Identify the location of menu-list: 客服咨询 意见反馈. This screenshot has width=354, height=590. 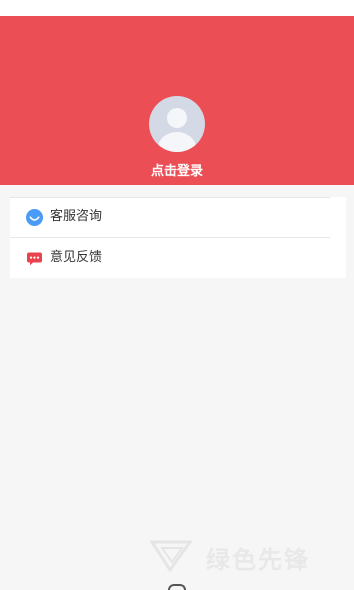
(178, 237).